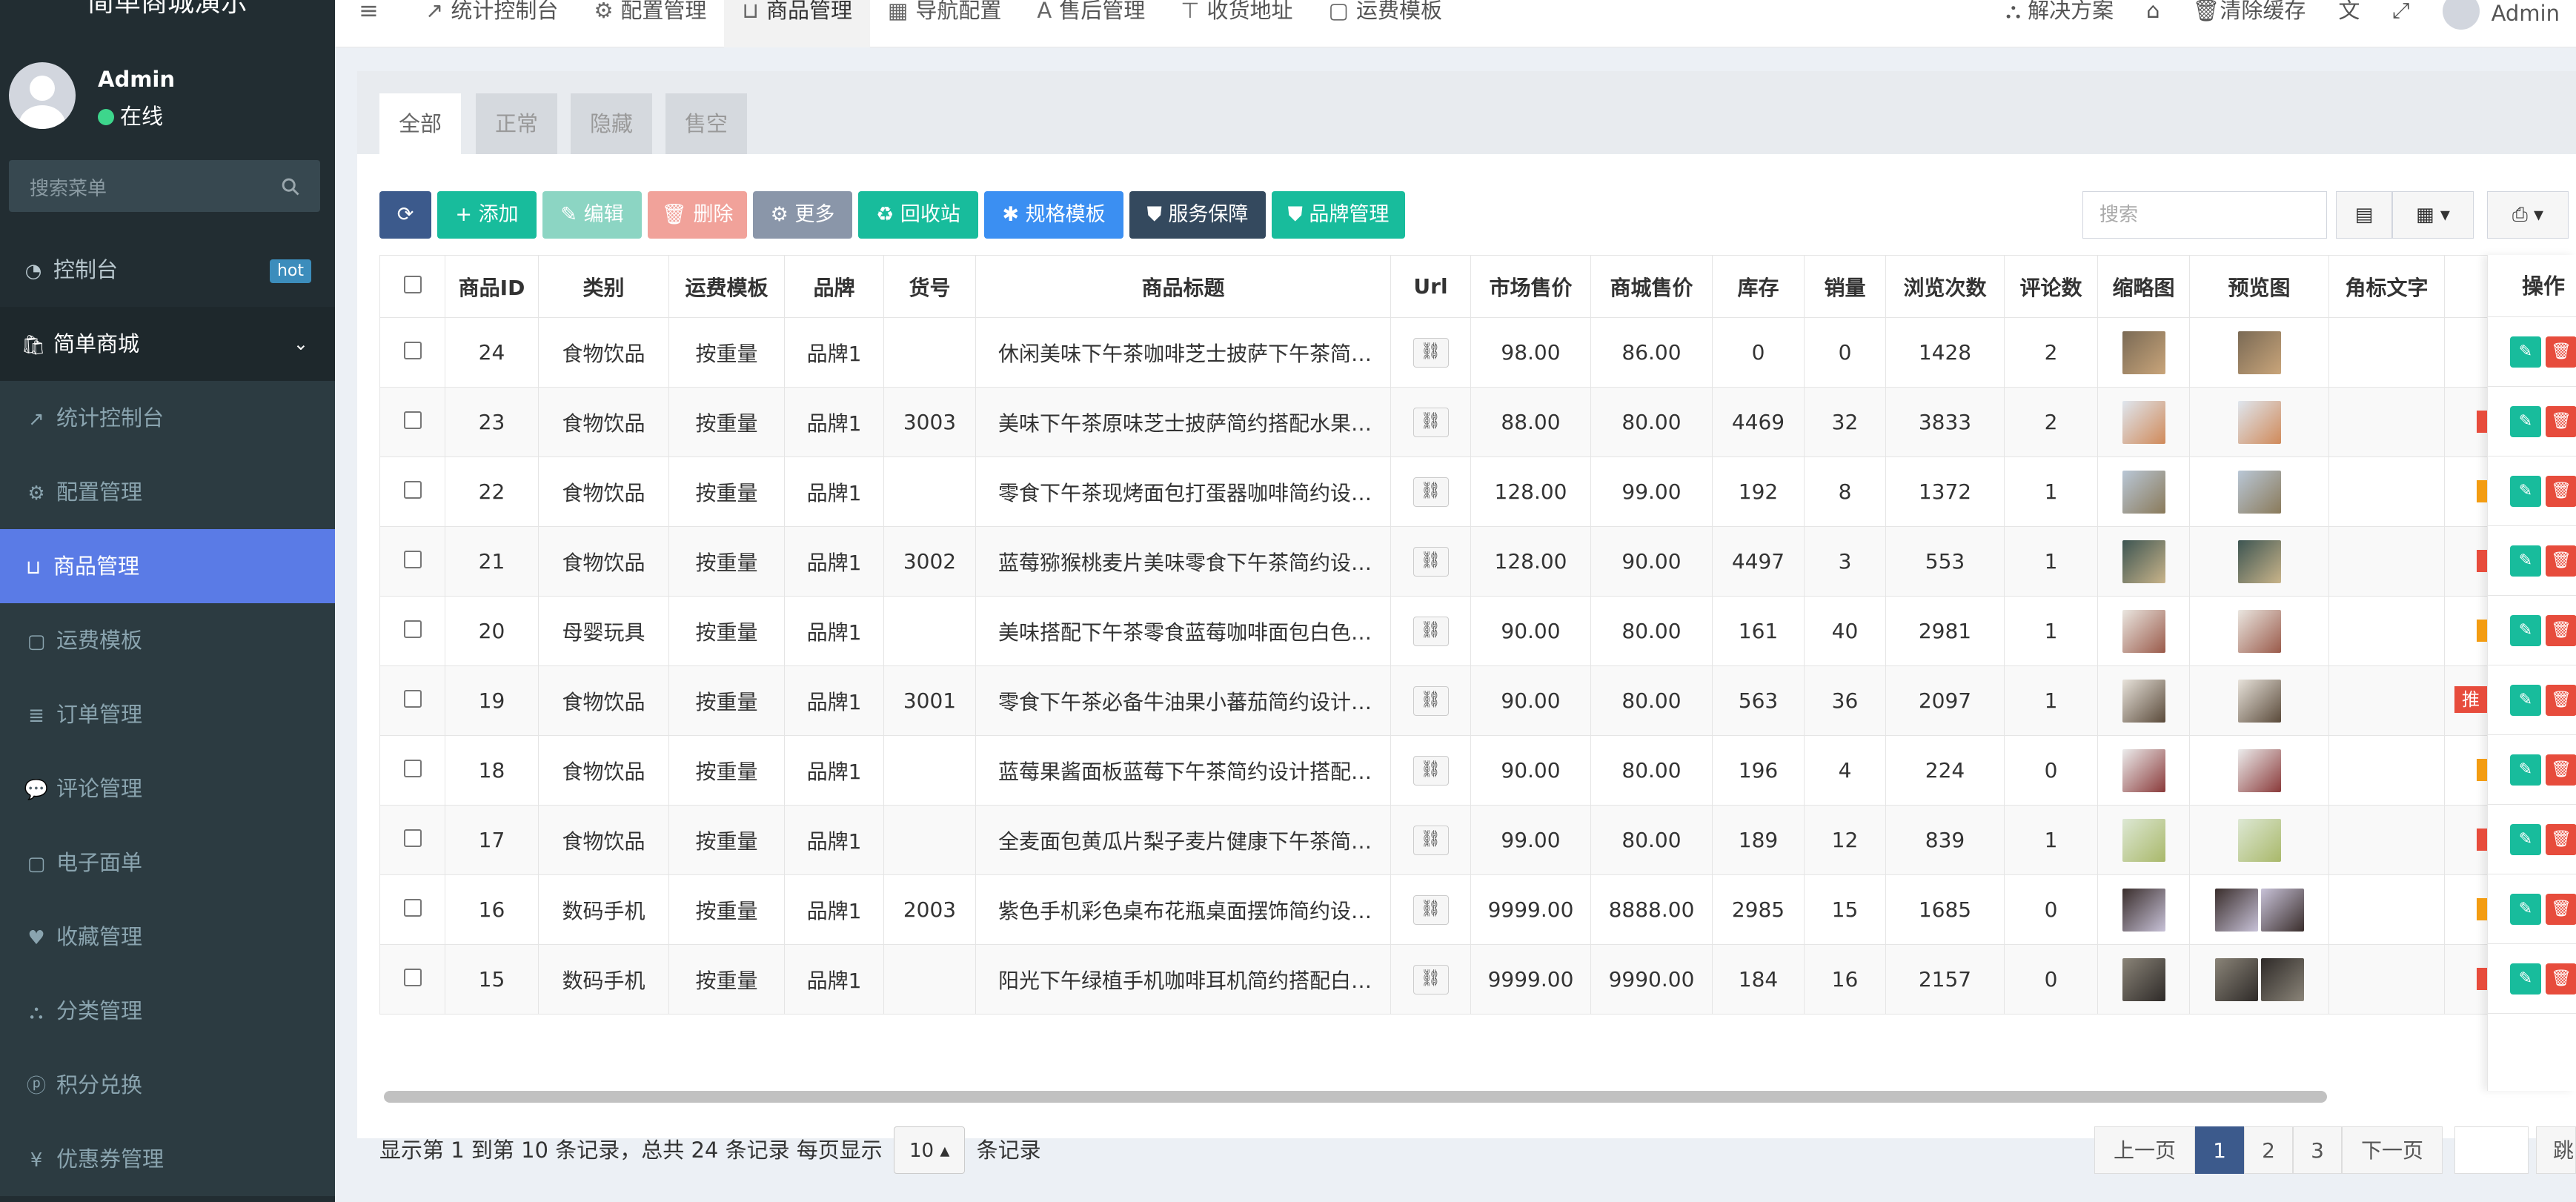  I want to click on column-header: 库存, so click(1758, 286).